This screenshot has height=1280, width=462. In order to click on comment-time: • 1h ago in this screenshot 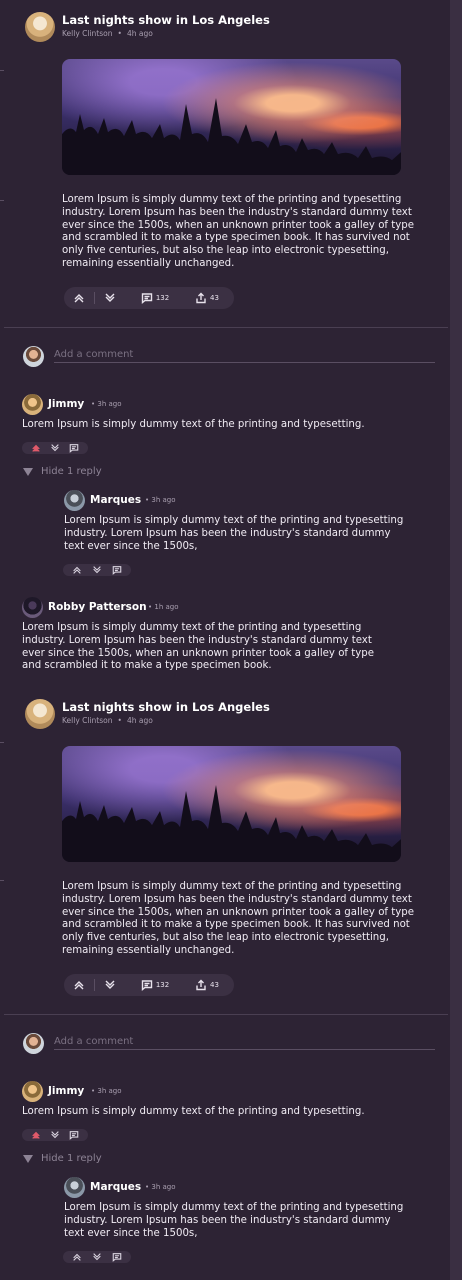, I will do `click(163, 607)`.